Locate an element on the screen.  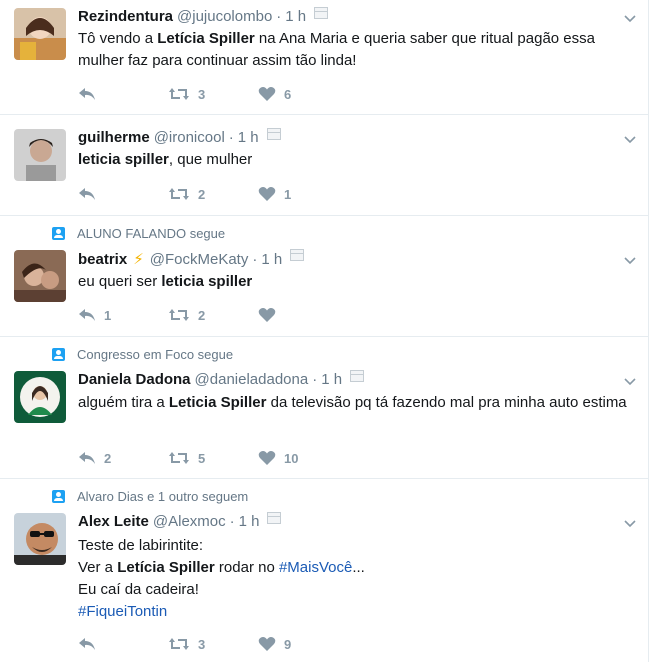
text-segment: Ver a is located at coordinates (98, 567).